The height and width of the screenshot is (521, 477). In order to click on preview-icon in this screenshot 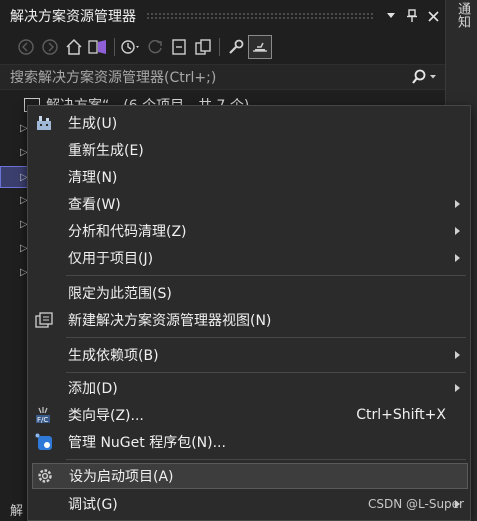, I will do `click(260, 47)`.